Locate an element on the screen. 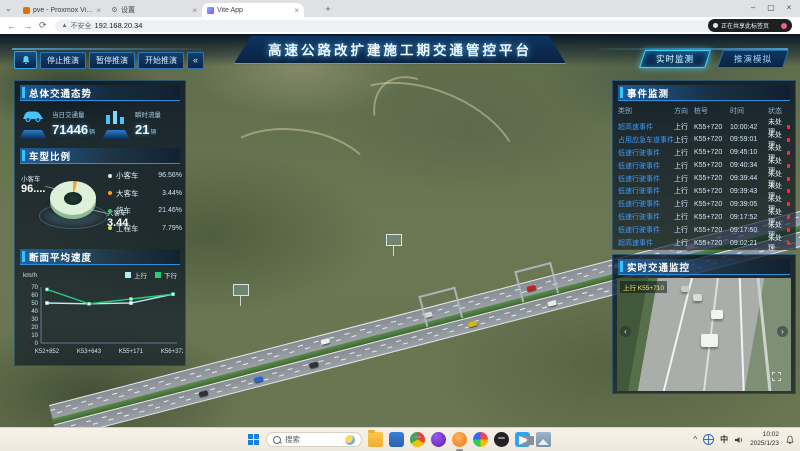  event-time: 09:17:50 is located at coordinates (744, 230).